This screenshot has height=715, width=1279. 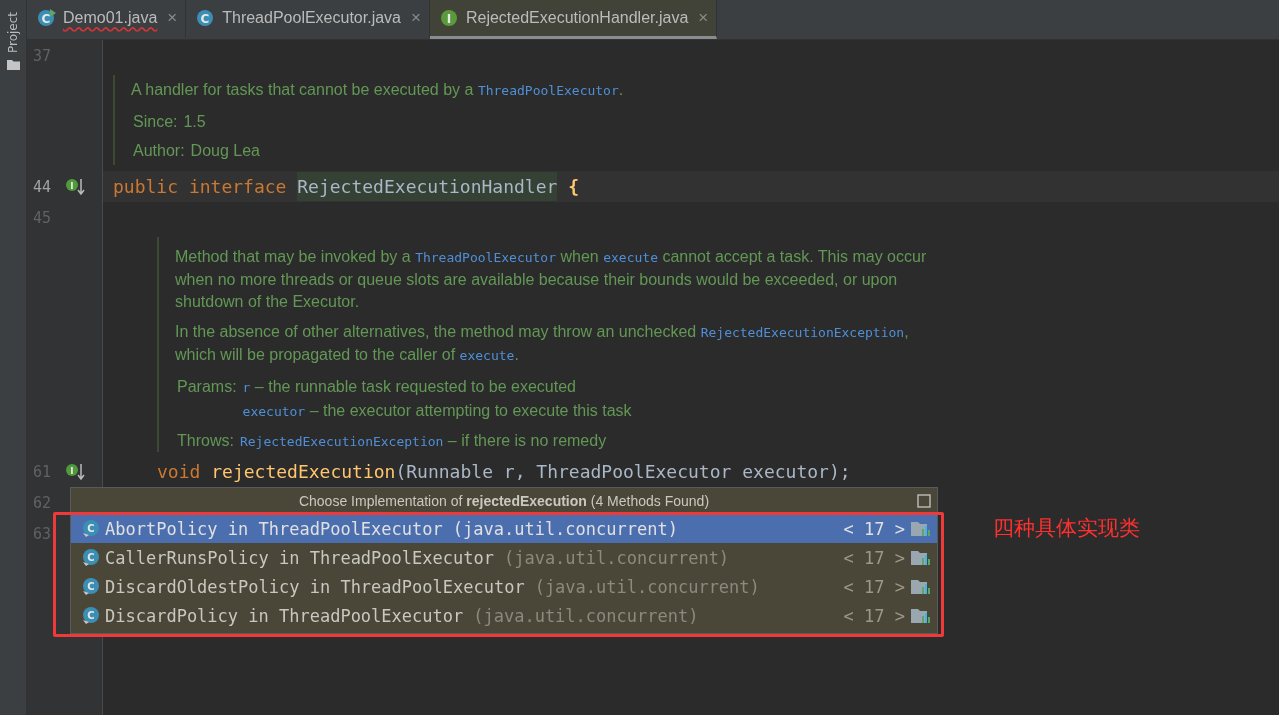 I want to click on doc-tag-value: r – the runnable task requested to be executed, so click(x=409, y=387).